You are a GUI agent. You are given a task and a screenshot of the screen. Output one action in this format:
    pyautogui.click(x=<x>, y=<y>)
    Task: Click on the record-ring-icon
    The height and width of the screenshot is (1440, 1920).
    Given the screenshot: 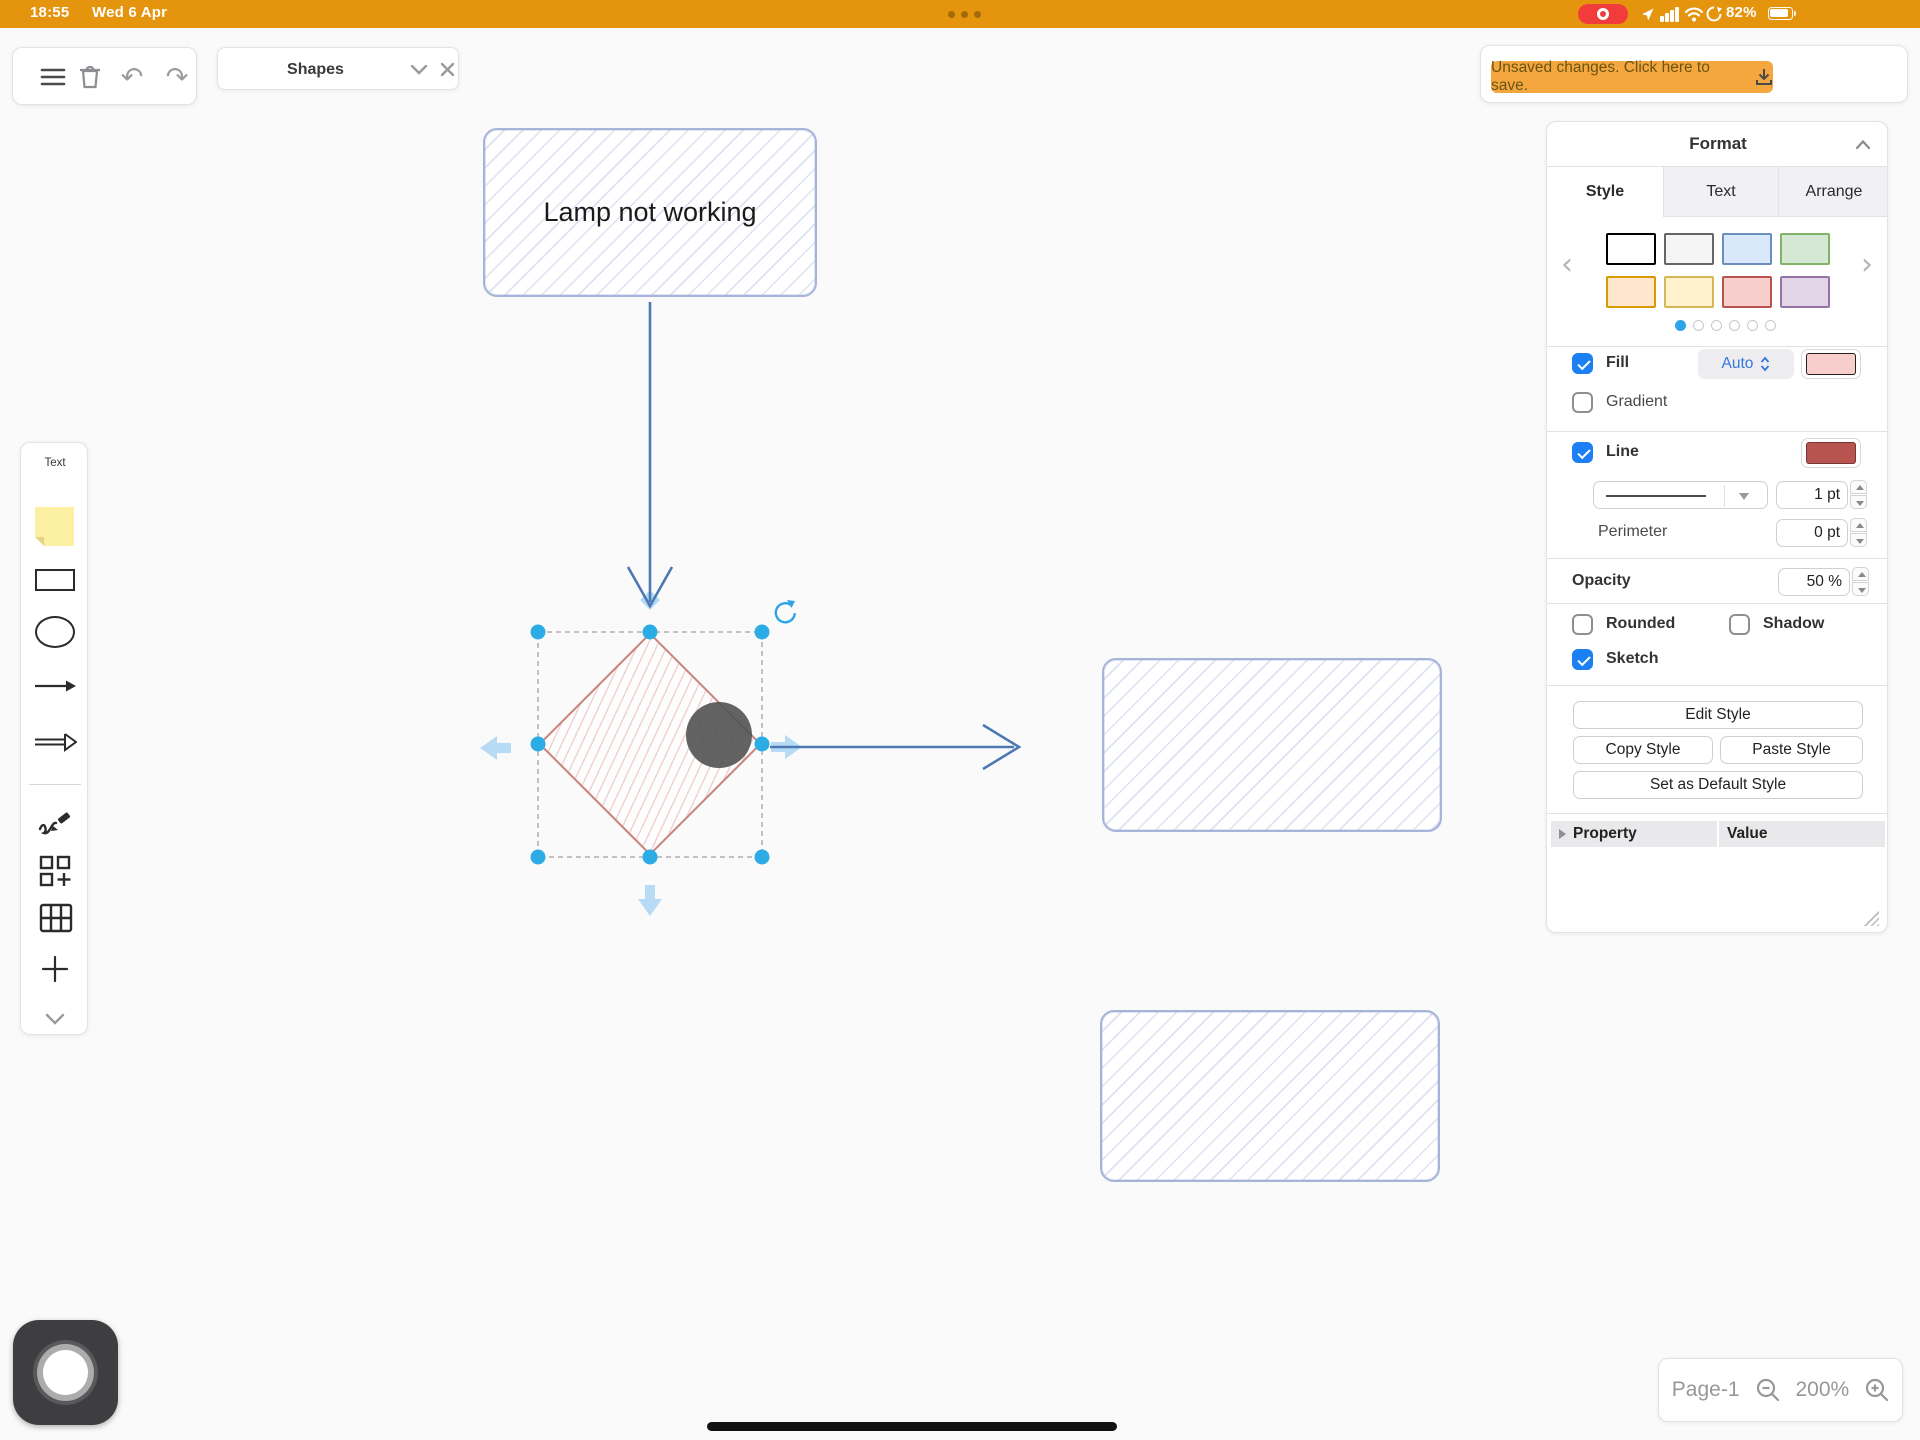 What is the action you would take?
    pyautogui.click(x=65, y=1372)
    